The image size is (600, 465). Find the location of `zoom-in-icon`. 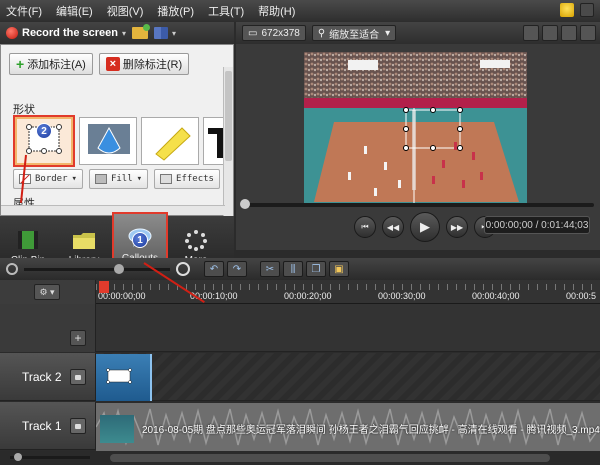

zoom-in-icon is located at coordinates (183, 269).